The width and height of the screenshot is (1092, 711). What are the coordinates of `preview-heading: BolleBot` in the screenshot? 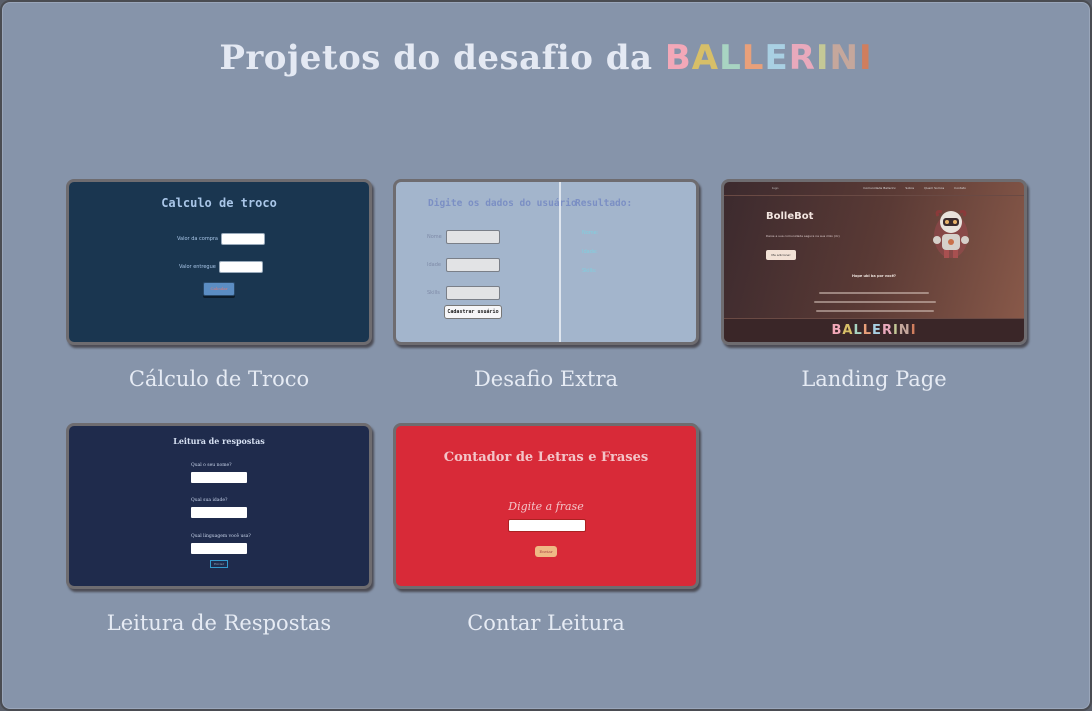 It's located at (790, 216).